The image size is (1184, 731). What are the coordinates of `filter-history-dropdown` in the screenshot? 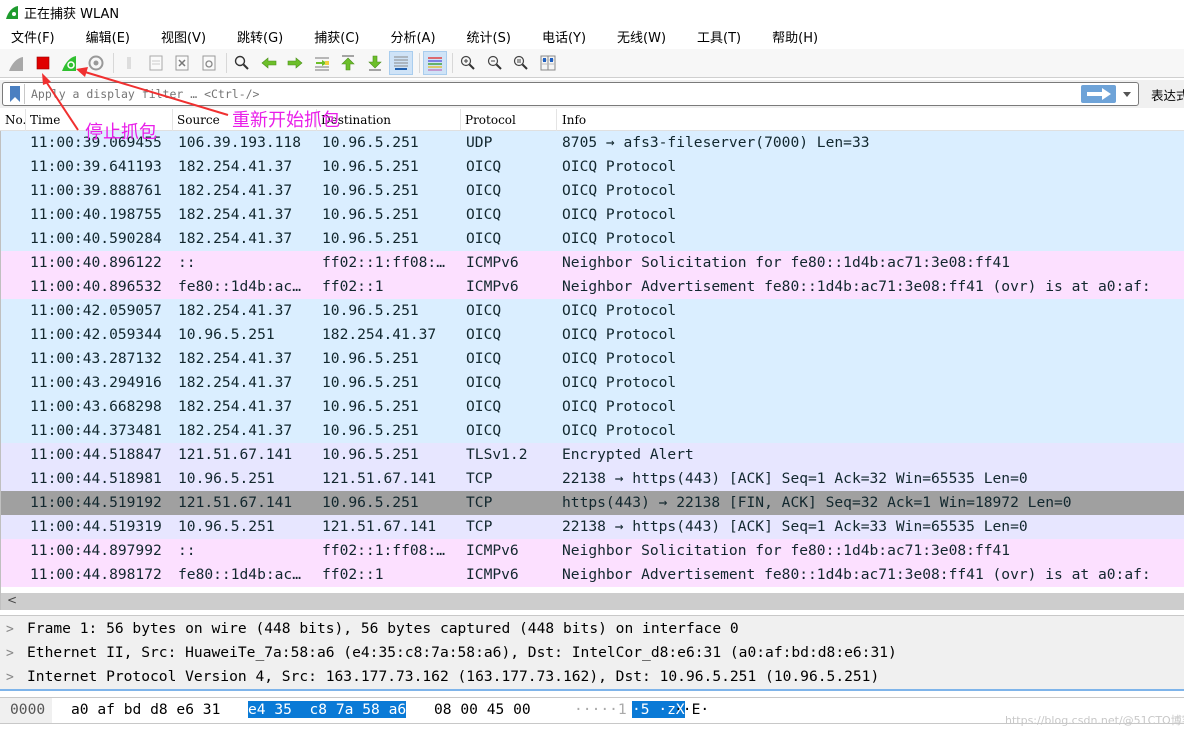 It's located at (1127, 94).